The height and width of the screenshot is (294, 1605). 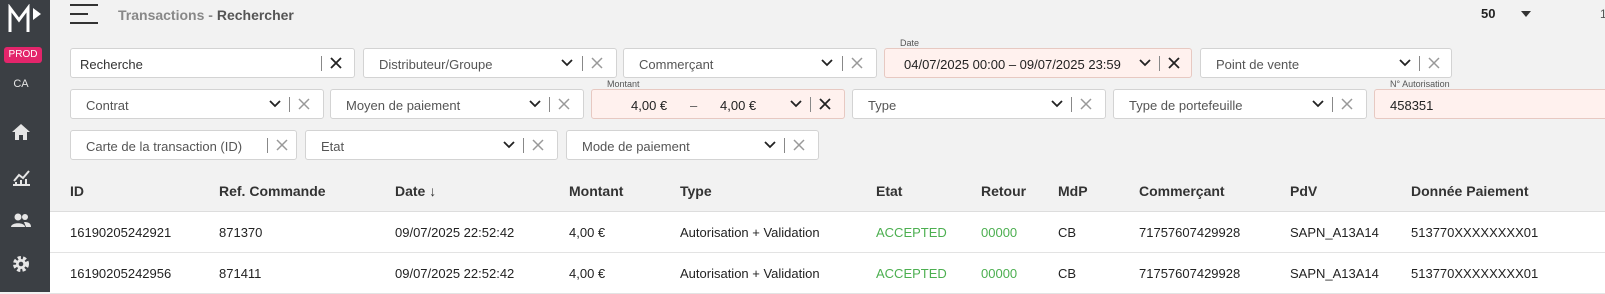 What do you see at coordinates (825, 104) in the screenshot?
I see `montant-close-icon` at bounding box center [825, 104].